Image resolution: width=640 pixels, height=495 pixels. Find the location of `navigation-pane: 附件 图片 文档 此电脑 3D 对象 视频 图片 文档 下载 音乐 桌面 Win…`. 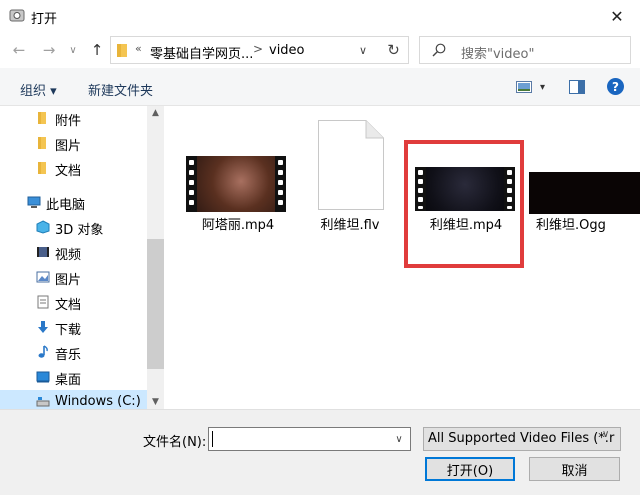

navigation-pane: 附件 图片 文档 此电脑 3D 对象 视频 图片 文档 下载 音乐 桌面 Win… is located at coordinates (73, 257).